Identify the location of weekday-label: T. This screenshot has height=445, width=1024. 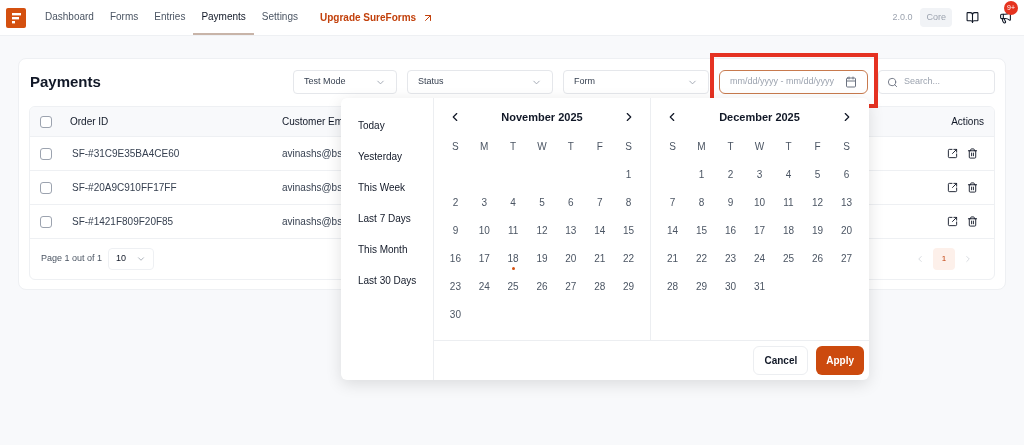
(788, 146).